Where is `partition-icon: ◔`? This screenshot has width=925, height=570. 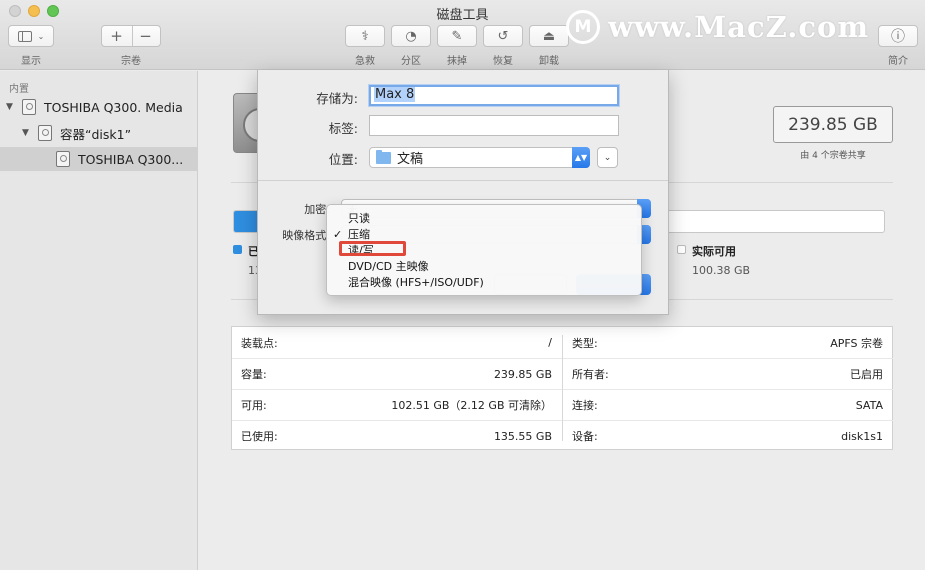
partition-icon: ◔ is located at coordinates (411, 36).